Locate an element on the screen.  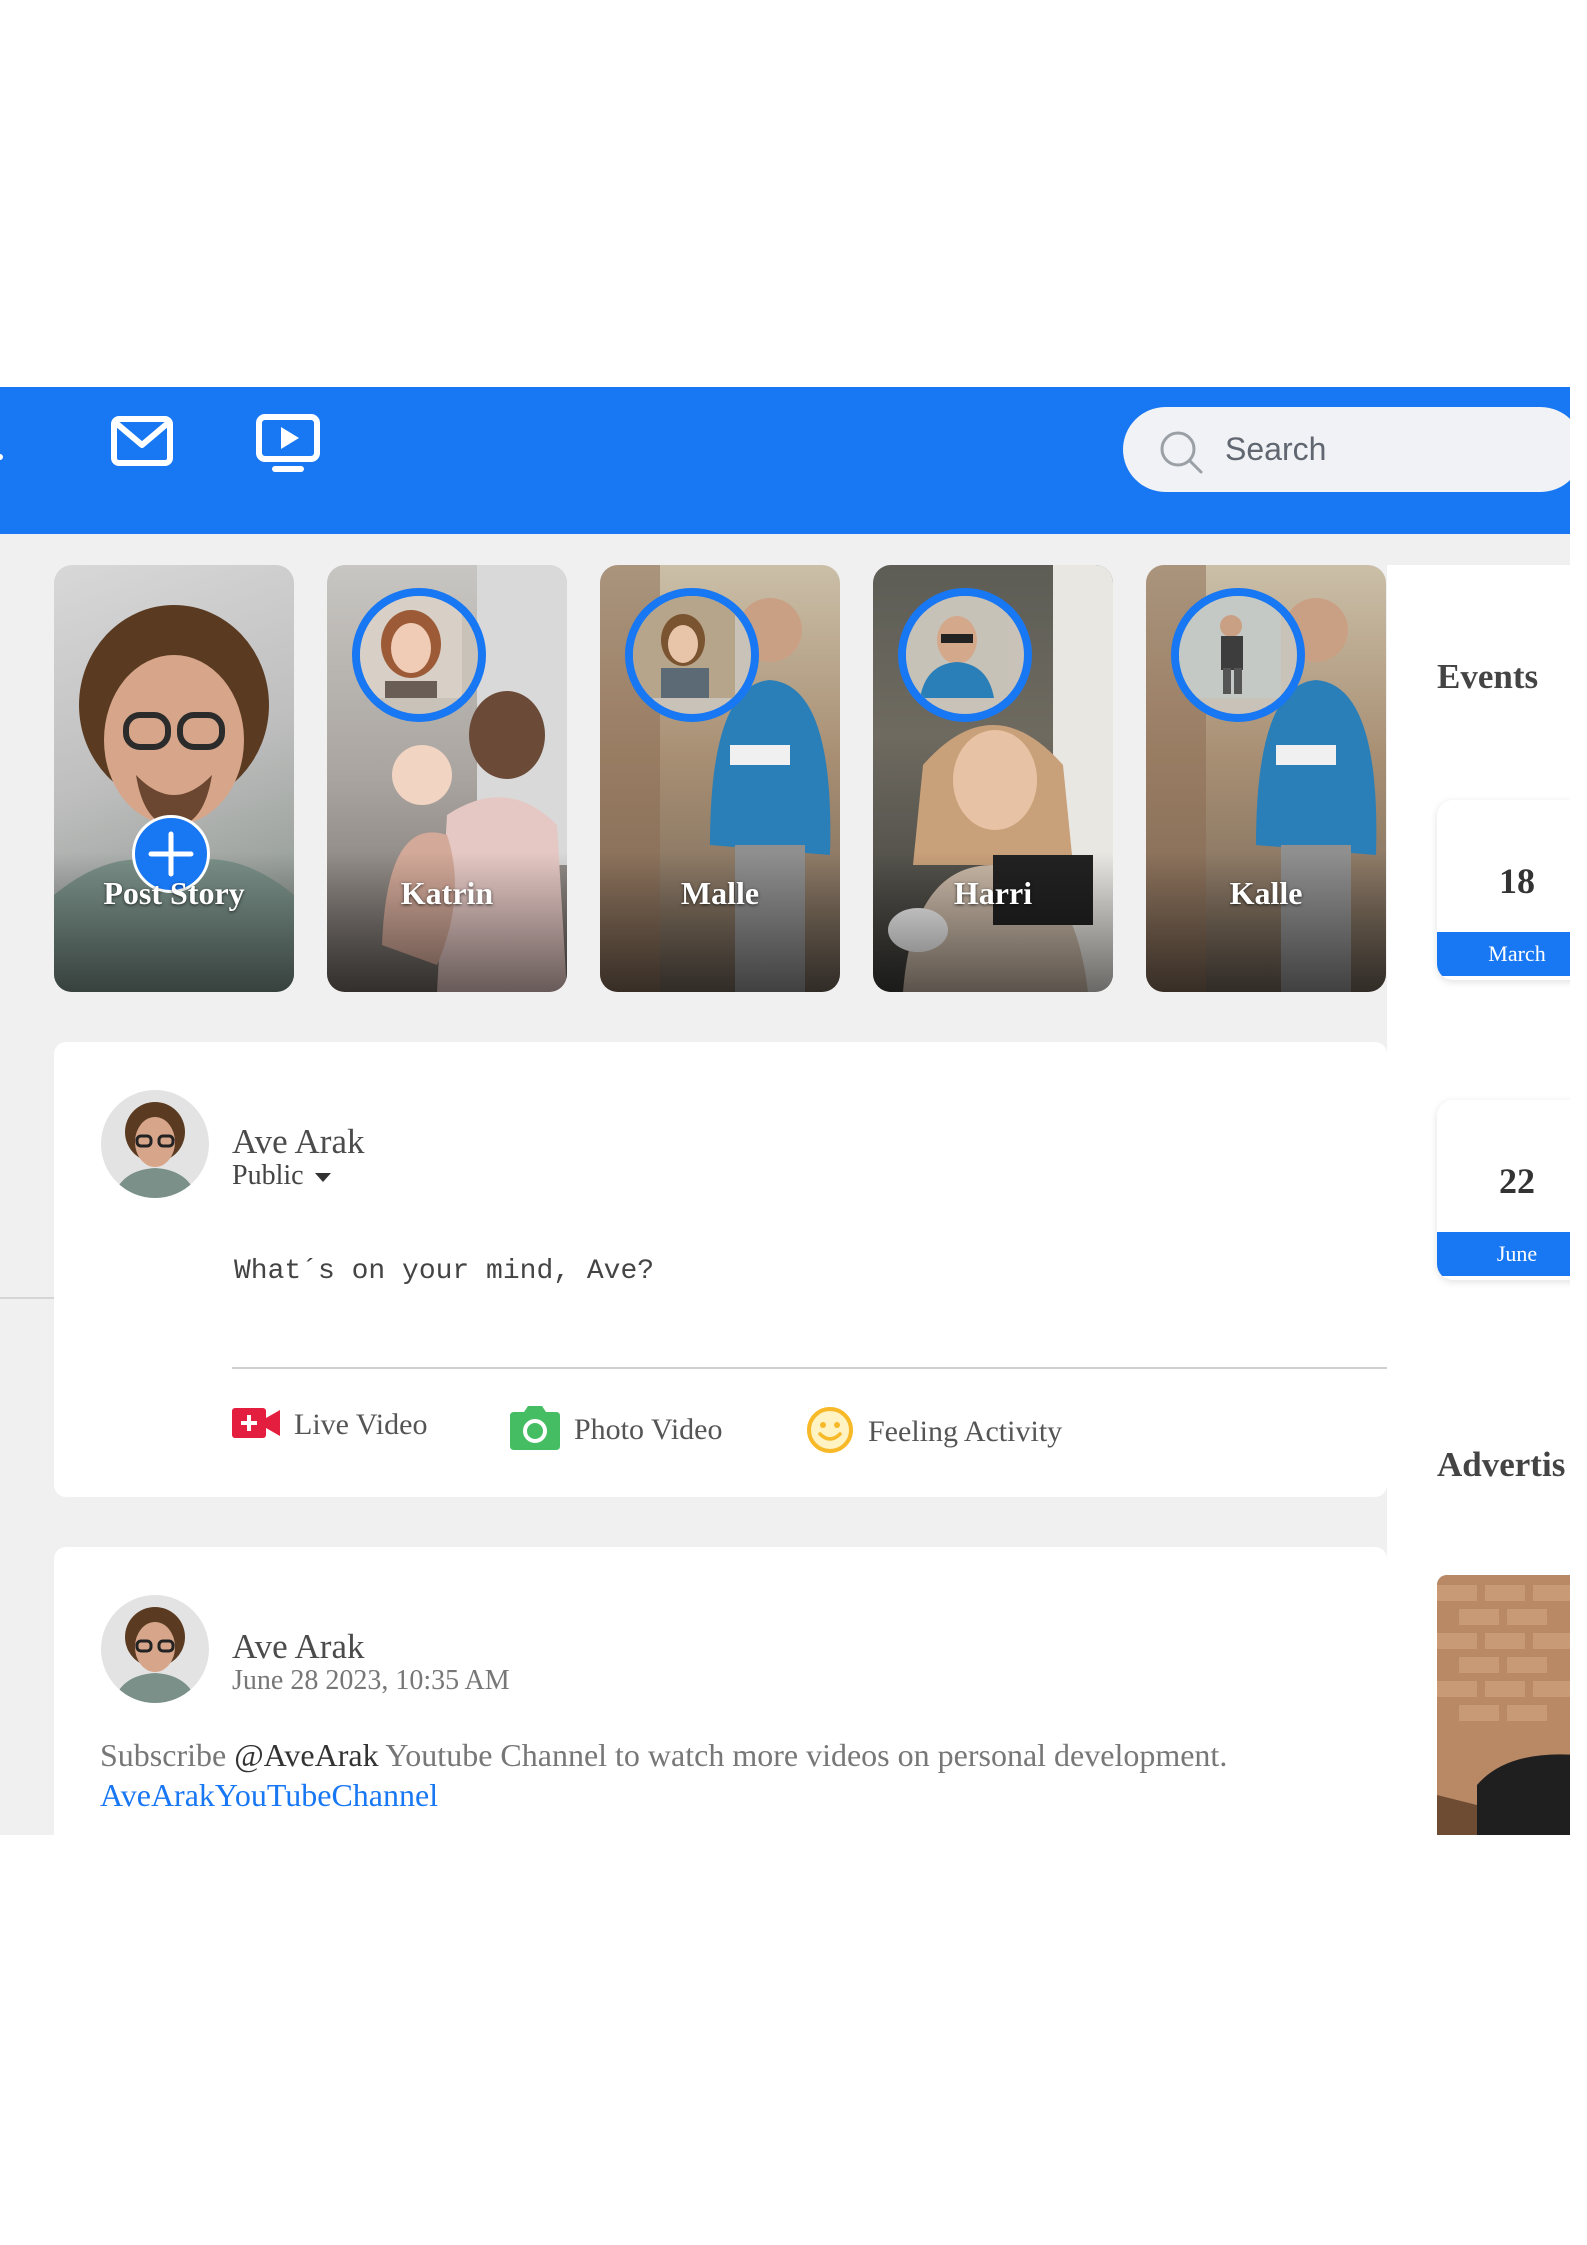
story-kalle: Kalle is located at coordinates (1266, 778).